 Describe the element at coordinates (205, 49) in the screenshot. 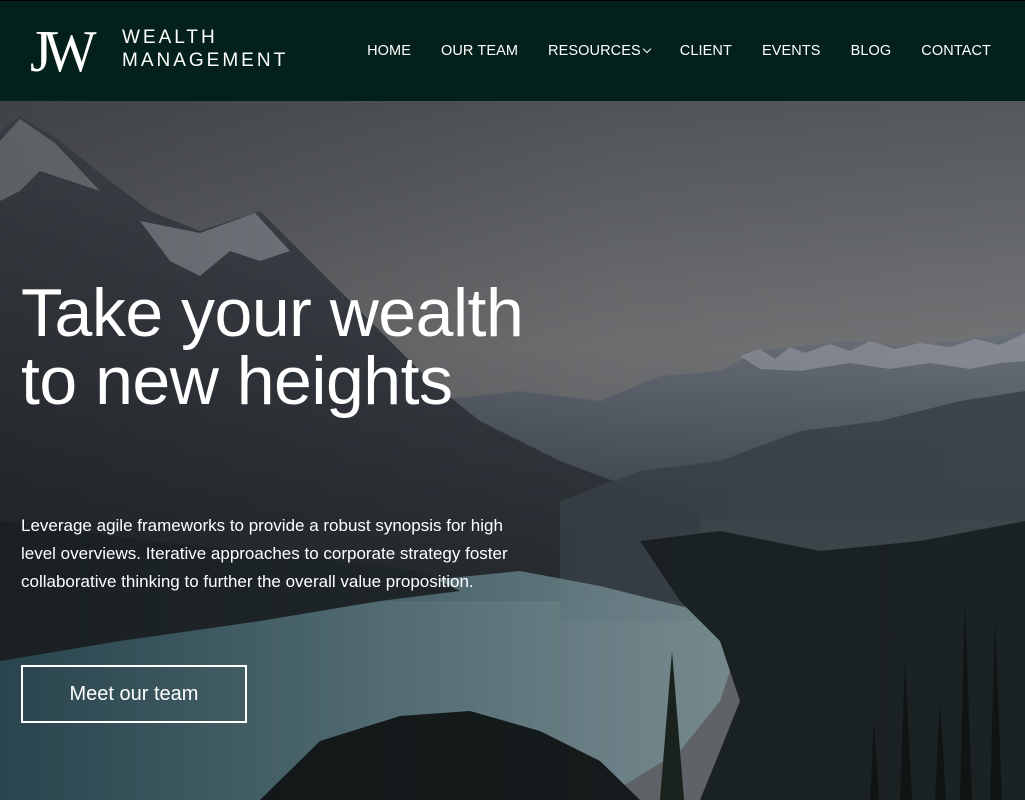

I see `logo-wordmark: WEALTH MANAGEMENT` at that location.